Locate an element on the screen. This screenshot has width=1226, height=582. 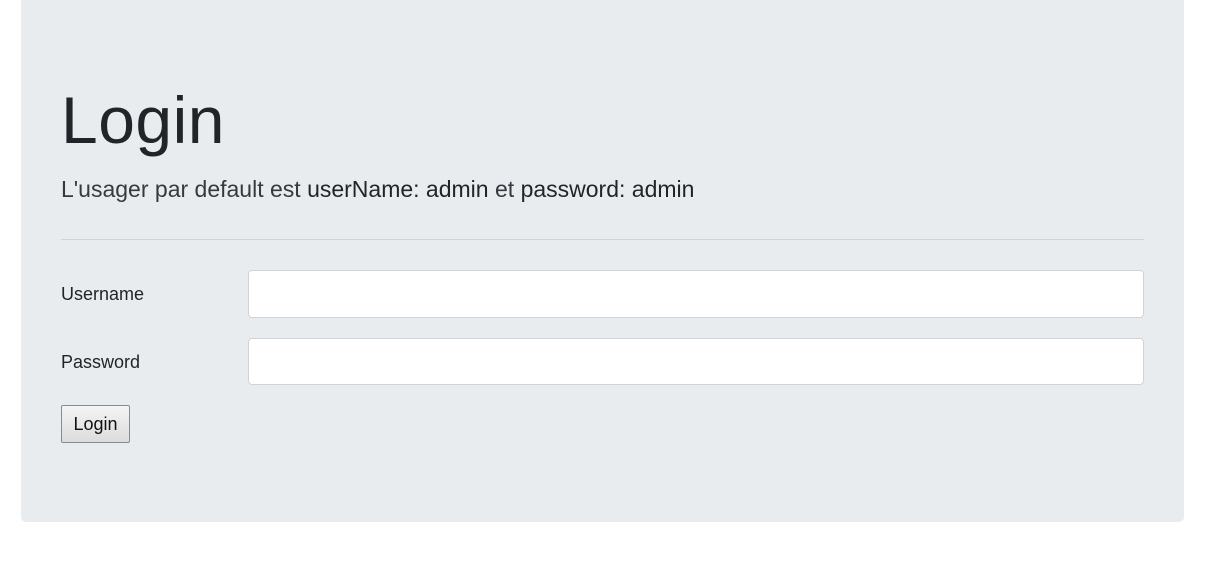
password-input is located at coordinates (696, 361).